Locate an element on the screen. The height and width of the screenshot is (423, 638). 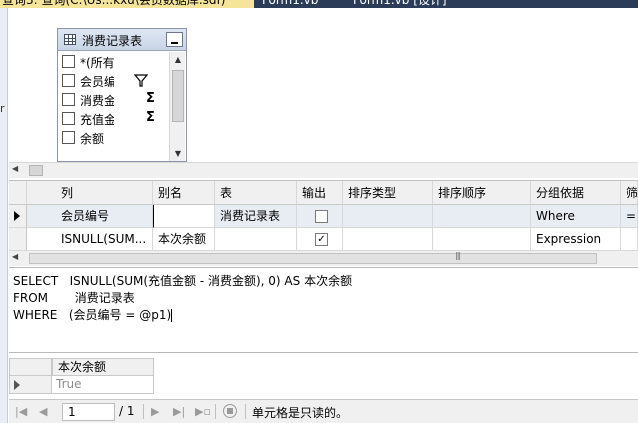
cell-output: ✓ is located at coordinates (320, 239).